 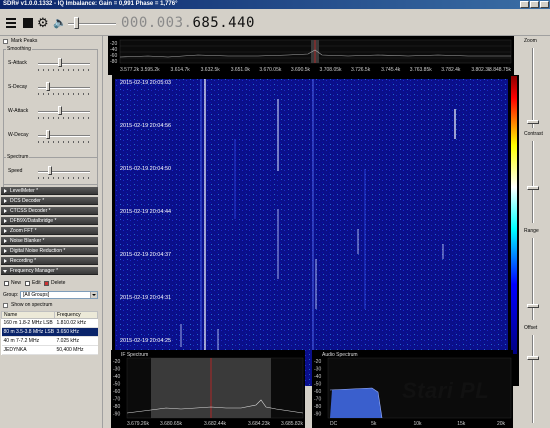 I want to click on contrast-slider, so click(x=533, y=182).